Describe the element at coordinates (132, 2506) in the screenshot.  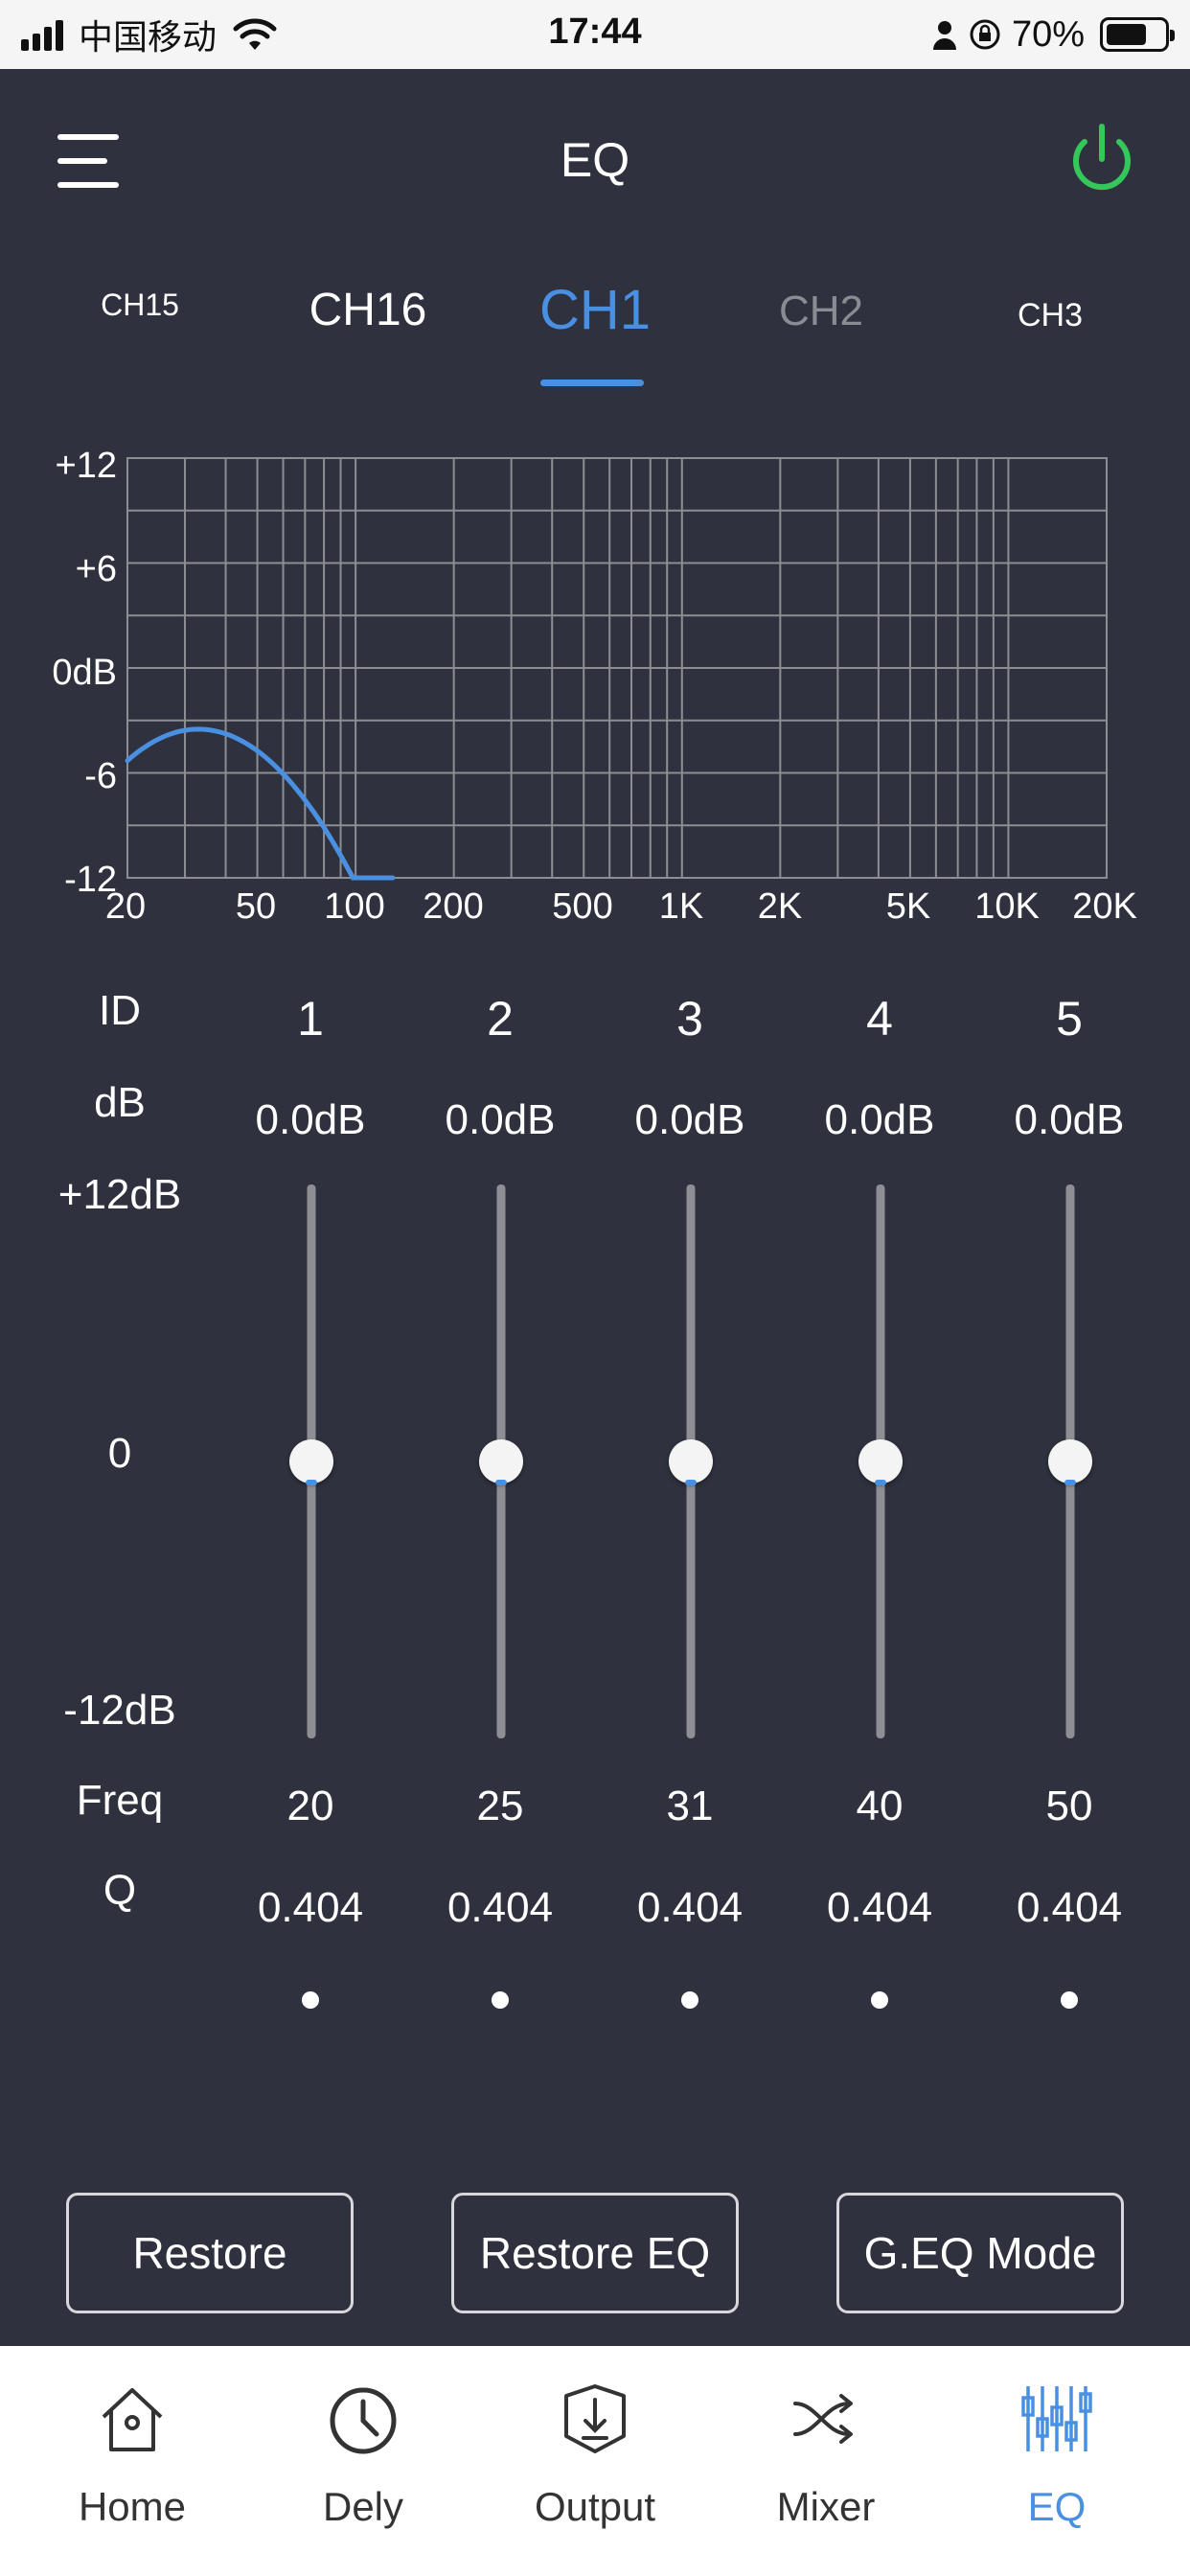
I see `nav-label: Home` at that location.